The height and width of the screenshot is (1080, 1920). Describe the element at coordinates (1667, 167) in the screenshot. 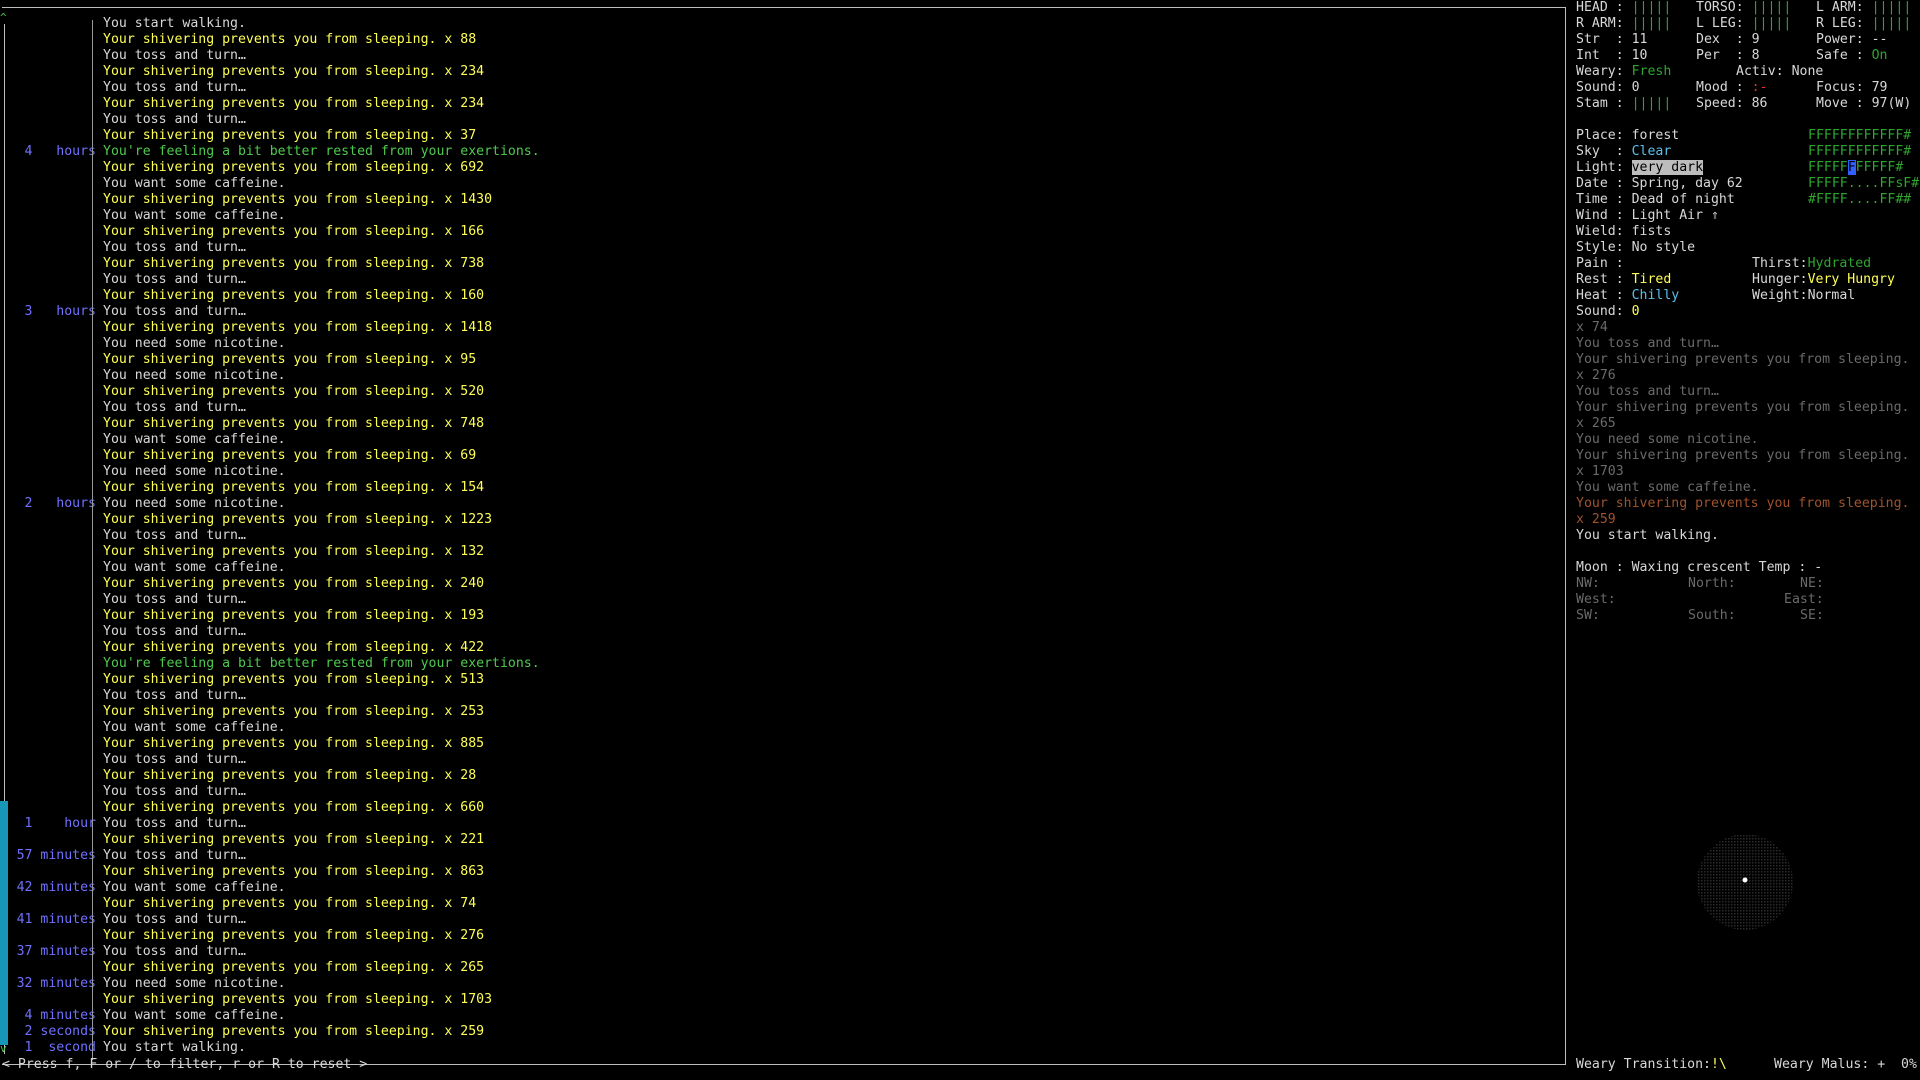

I see `env-light-value: very dark` at that location.